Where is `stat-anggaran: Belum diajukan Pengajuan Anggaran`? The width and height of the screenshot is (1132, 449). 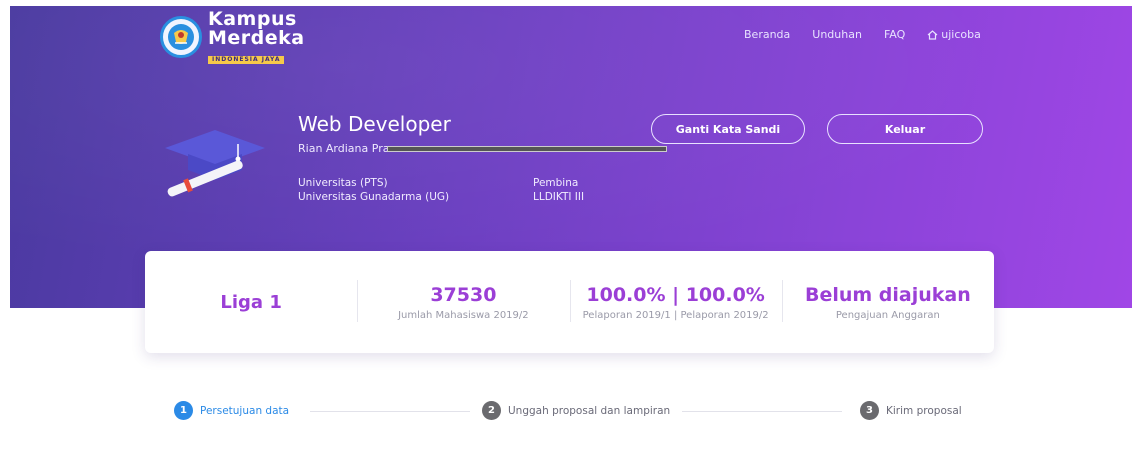
stat-anggaran: Belum diajukan Pengajuan Anggaran is located at coordinates (887, 300).